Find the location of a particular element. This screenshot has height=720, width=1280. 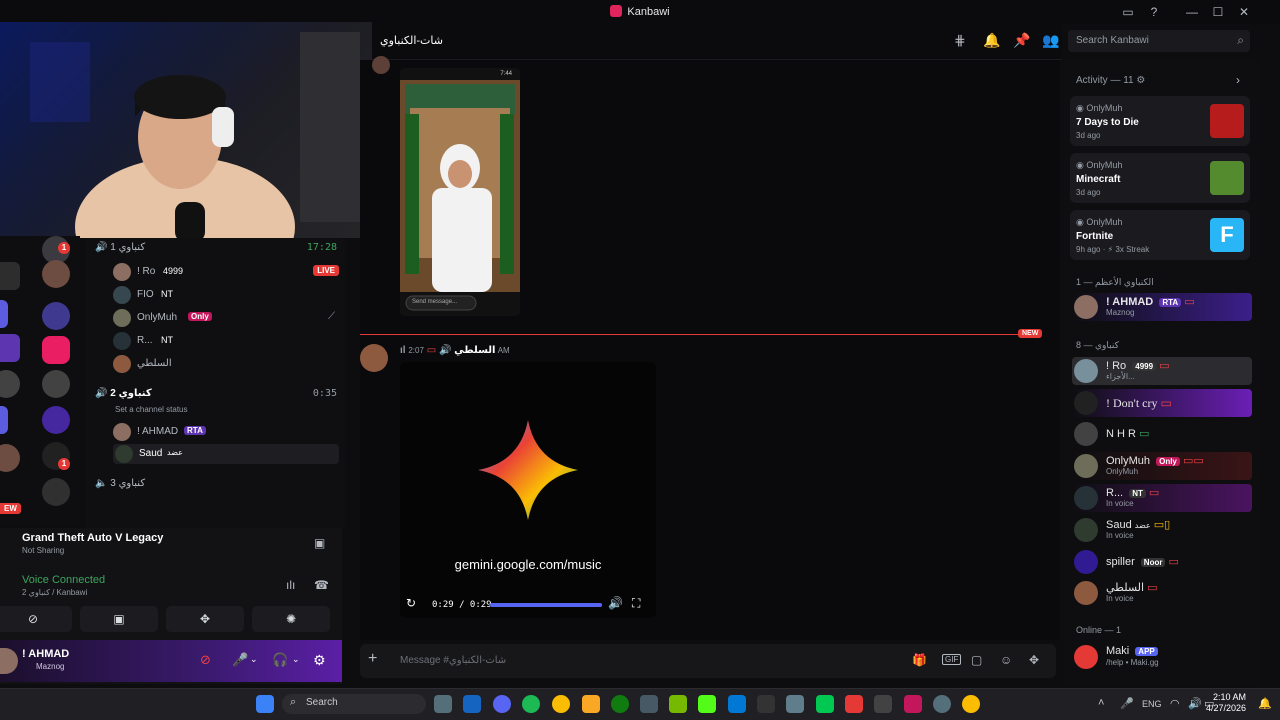

disconnect-icon: ☎ is located at coordinates (321, 585).